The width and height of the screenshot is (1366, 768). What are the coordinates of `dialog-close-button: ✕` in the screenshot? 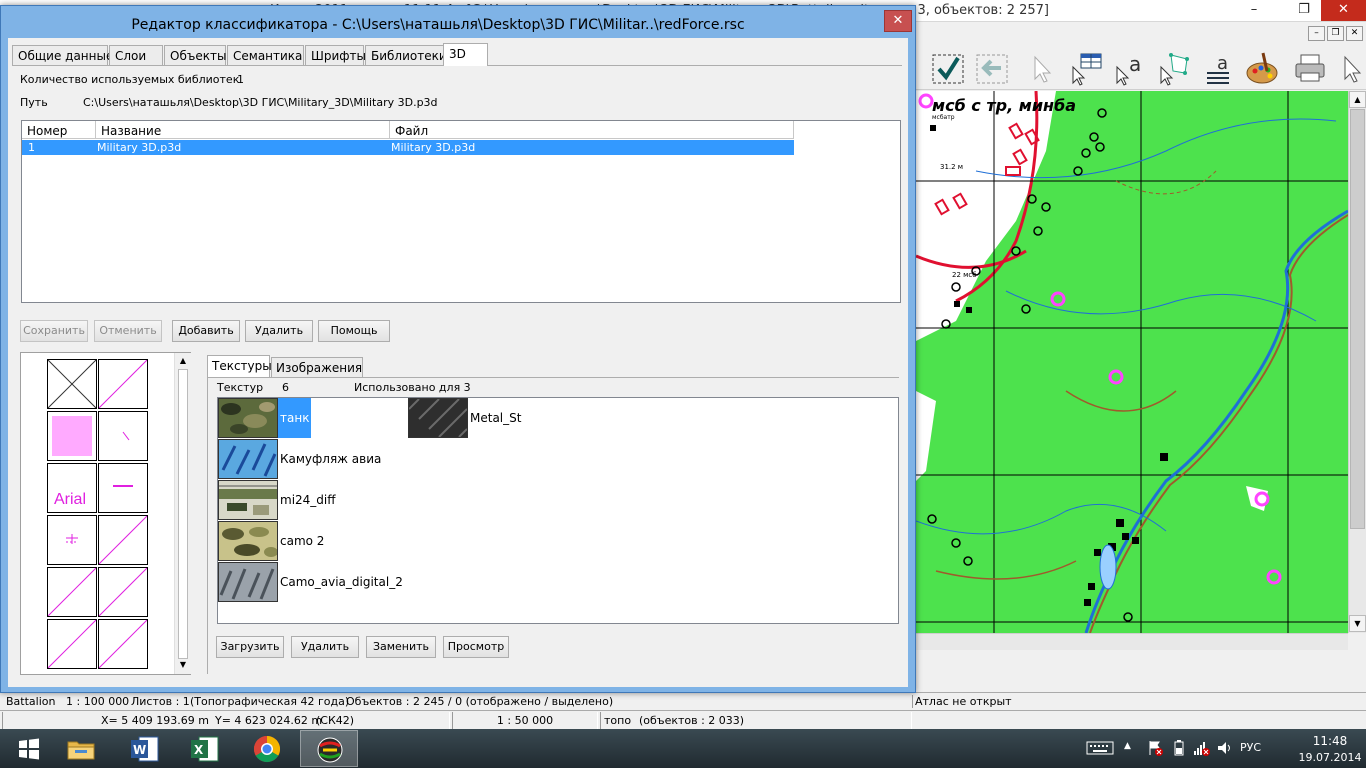 It's located at (898, 21).